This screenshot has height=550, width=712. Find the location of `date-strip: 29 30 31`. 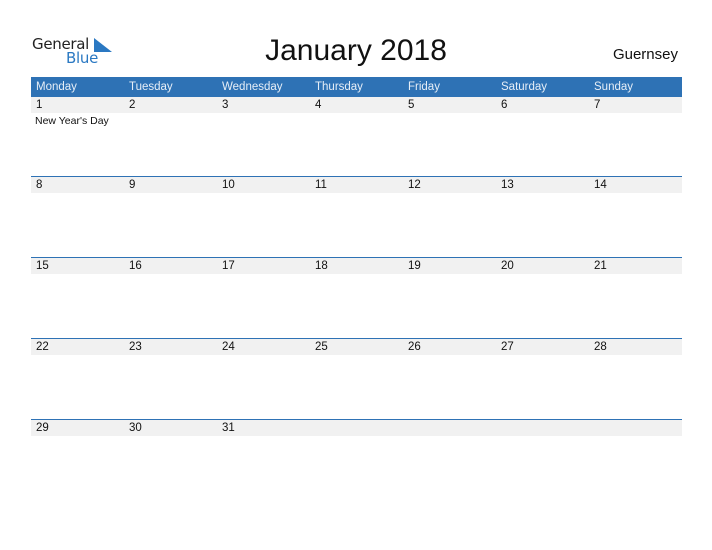

date-strip: 29 30 31 is located at coordinates (356, 428).